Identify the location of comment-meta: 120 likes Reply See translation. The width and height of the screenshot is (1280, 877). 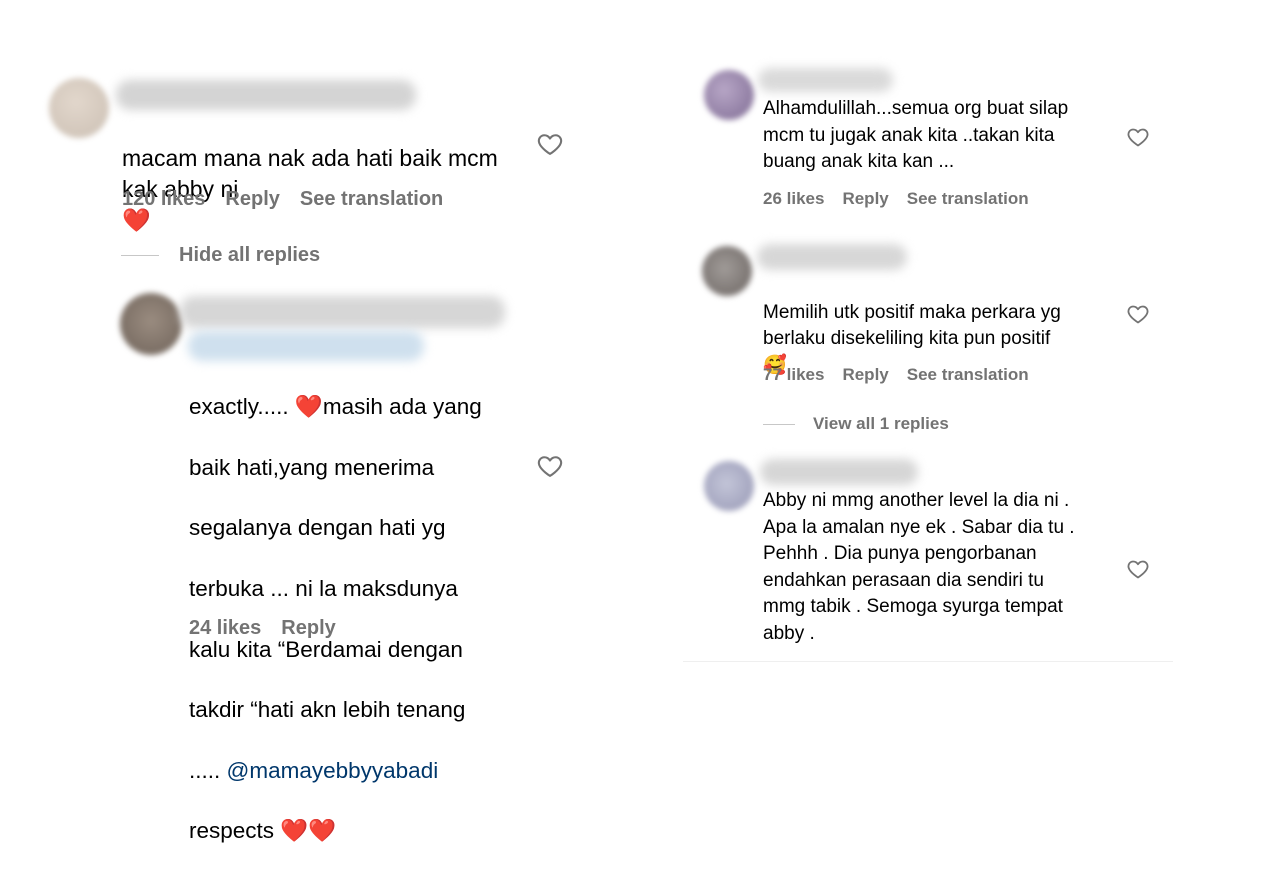
(282, 199).